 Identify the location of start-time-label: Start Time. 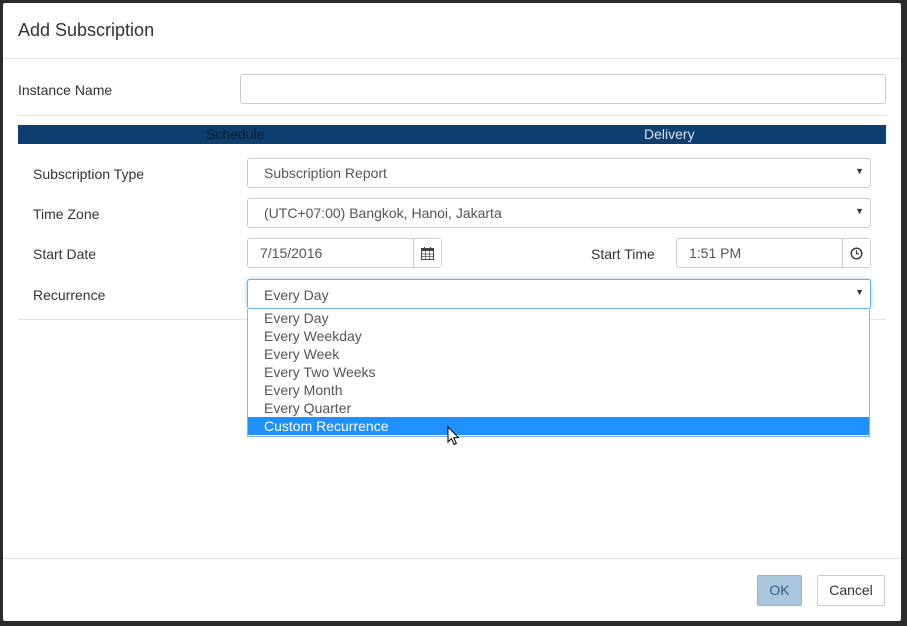
(623, 254).